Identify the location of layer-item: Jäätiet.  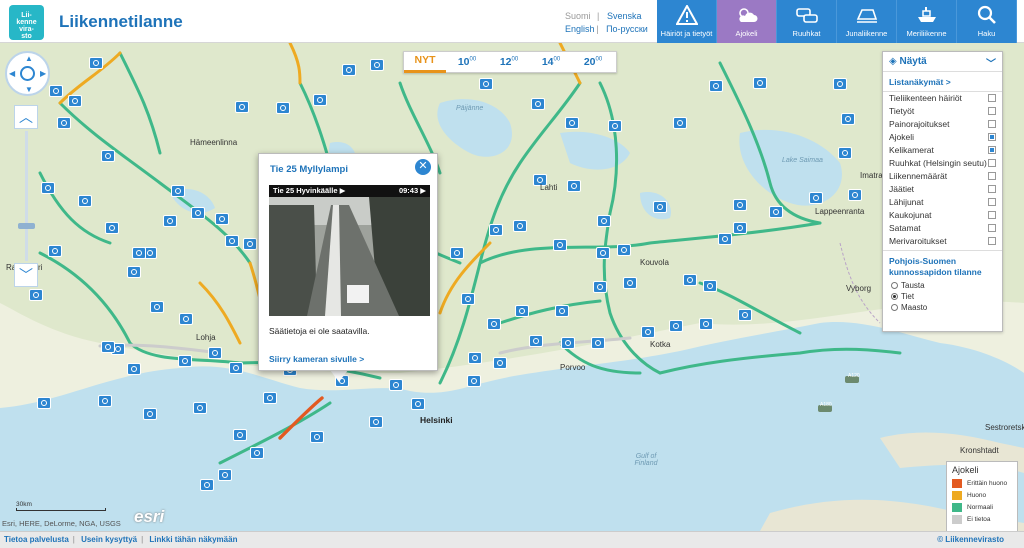
(942, 189).